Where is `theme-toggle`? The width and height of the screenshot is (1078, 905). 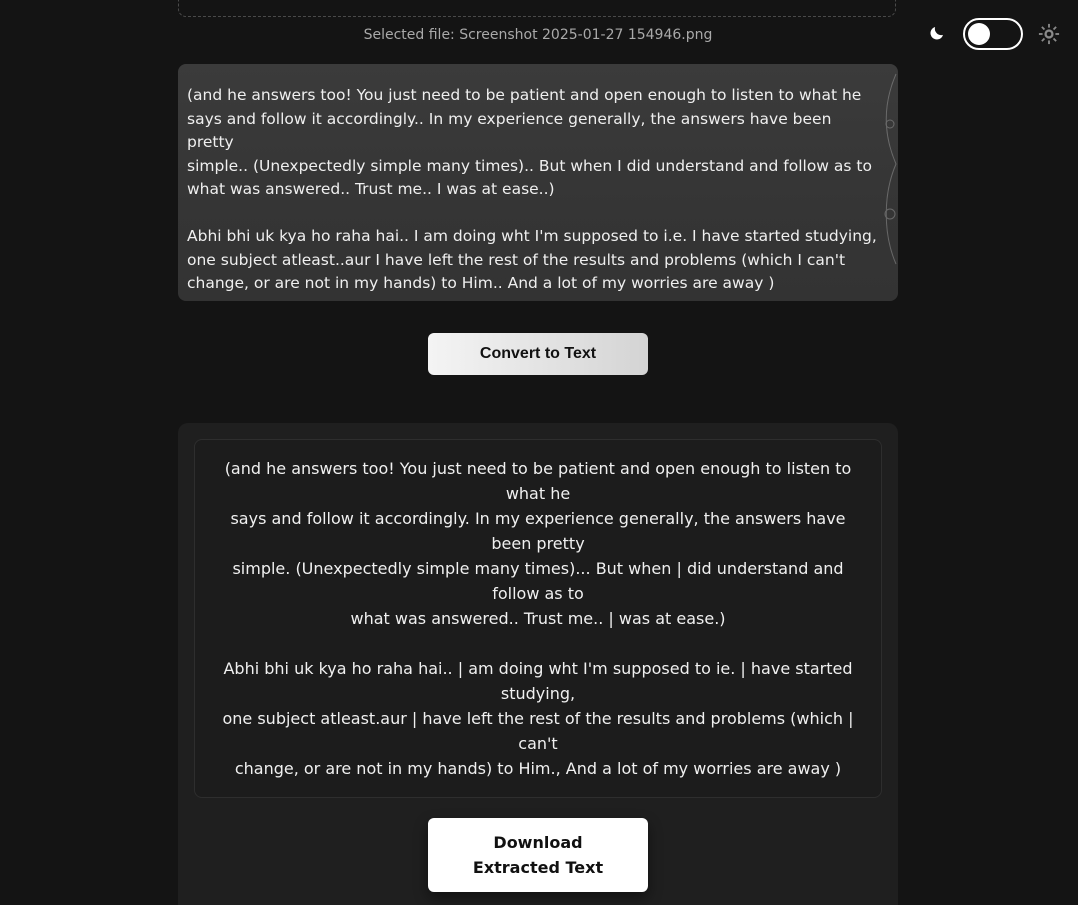 theme-toggle is located at coordinates (996, 34).